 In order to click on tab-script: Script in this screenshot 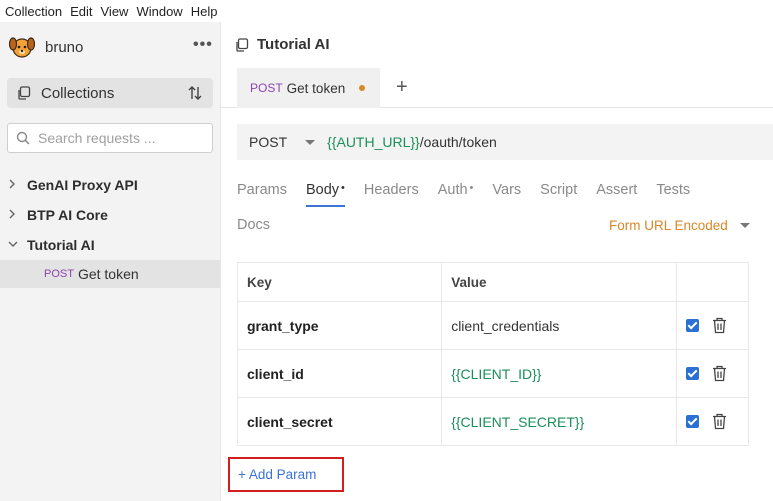, I will do `click(558, 194)`.